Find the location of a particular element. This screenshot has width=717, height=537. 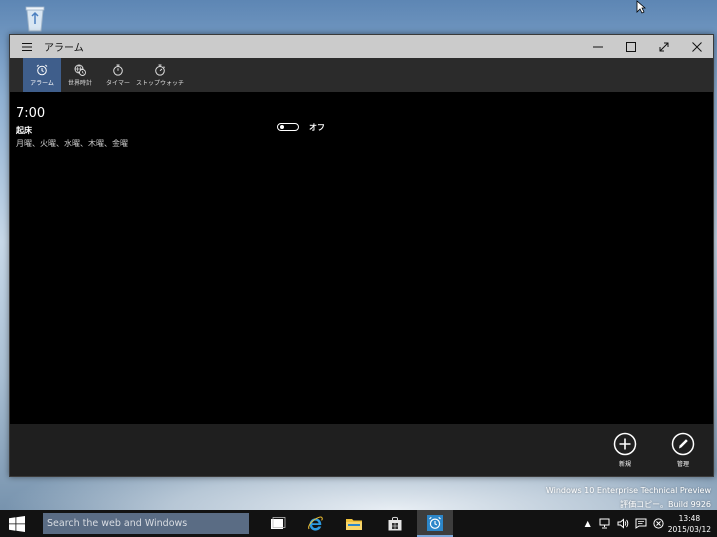

new-alarm-label: 新規 is located at coordinates (624, 464).